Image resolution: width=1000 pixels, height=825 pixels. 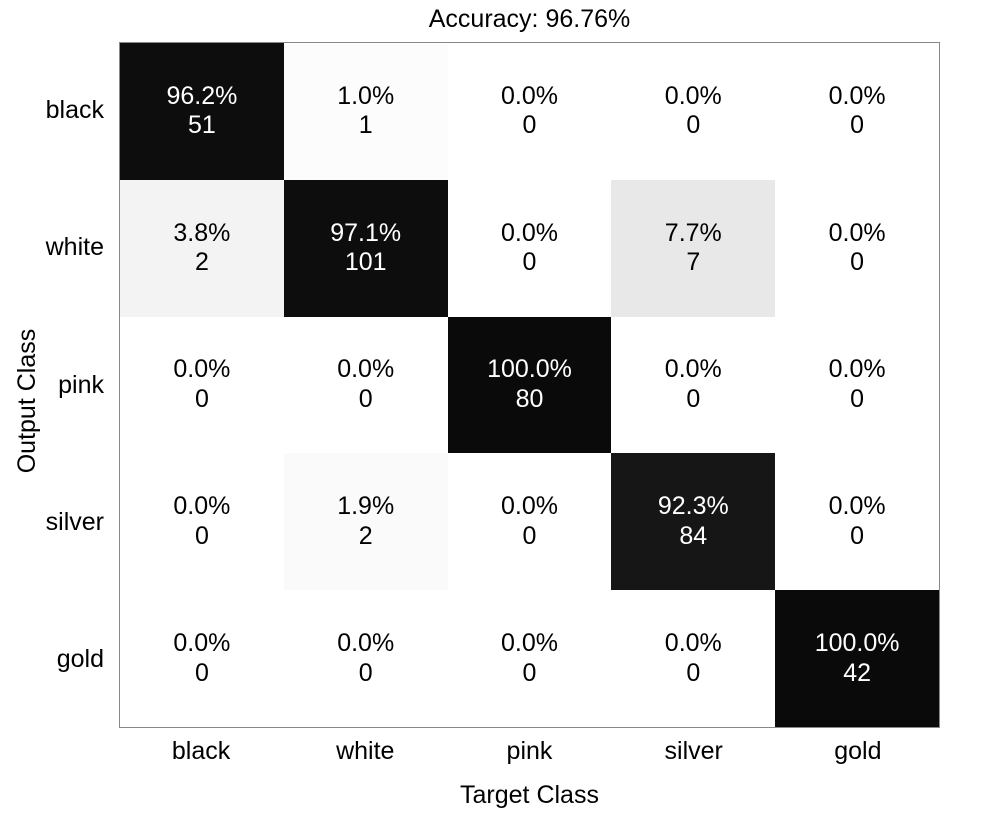 What do you see at coordinates (366, 95) in the screenshot?
I see `cell-percent: 1.0%` at bounding box center [366, 95].